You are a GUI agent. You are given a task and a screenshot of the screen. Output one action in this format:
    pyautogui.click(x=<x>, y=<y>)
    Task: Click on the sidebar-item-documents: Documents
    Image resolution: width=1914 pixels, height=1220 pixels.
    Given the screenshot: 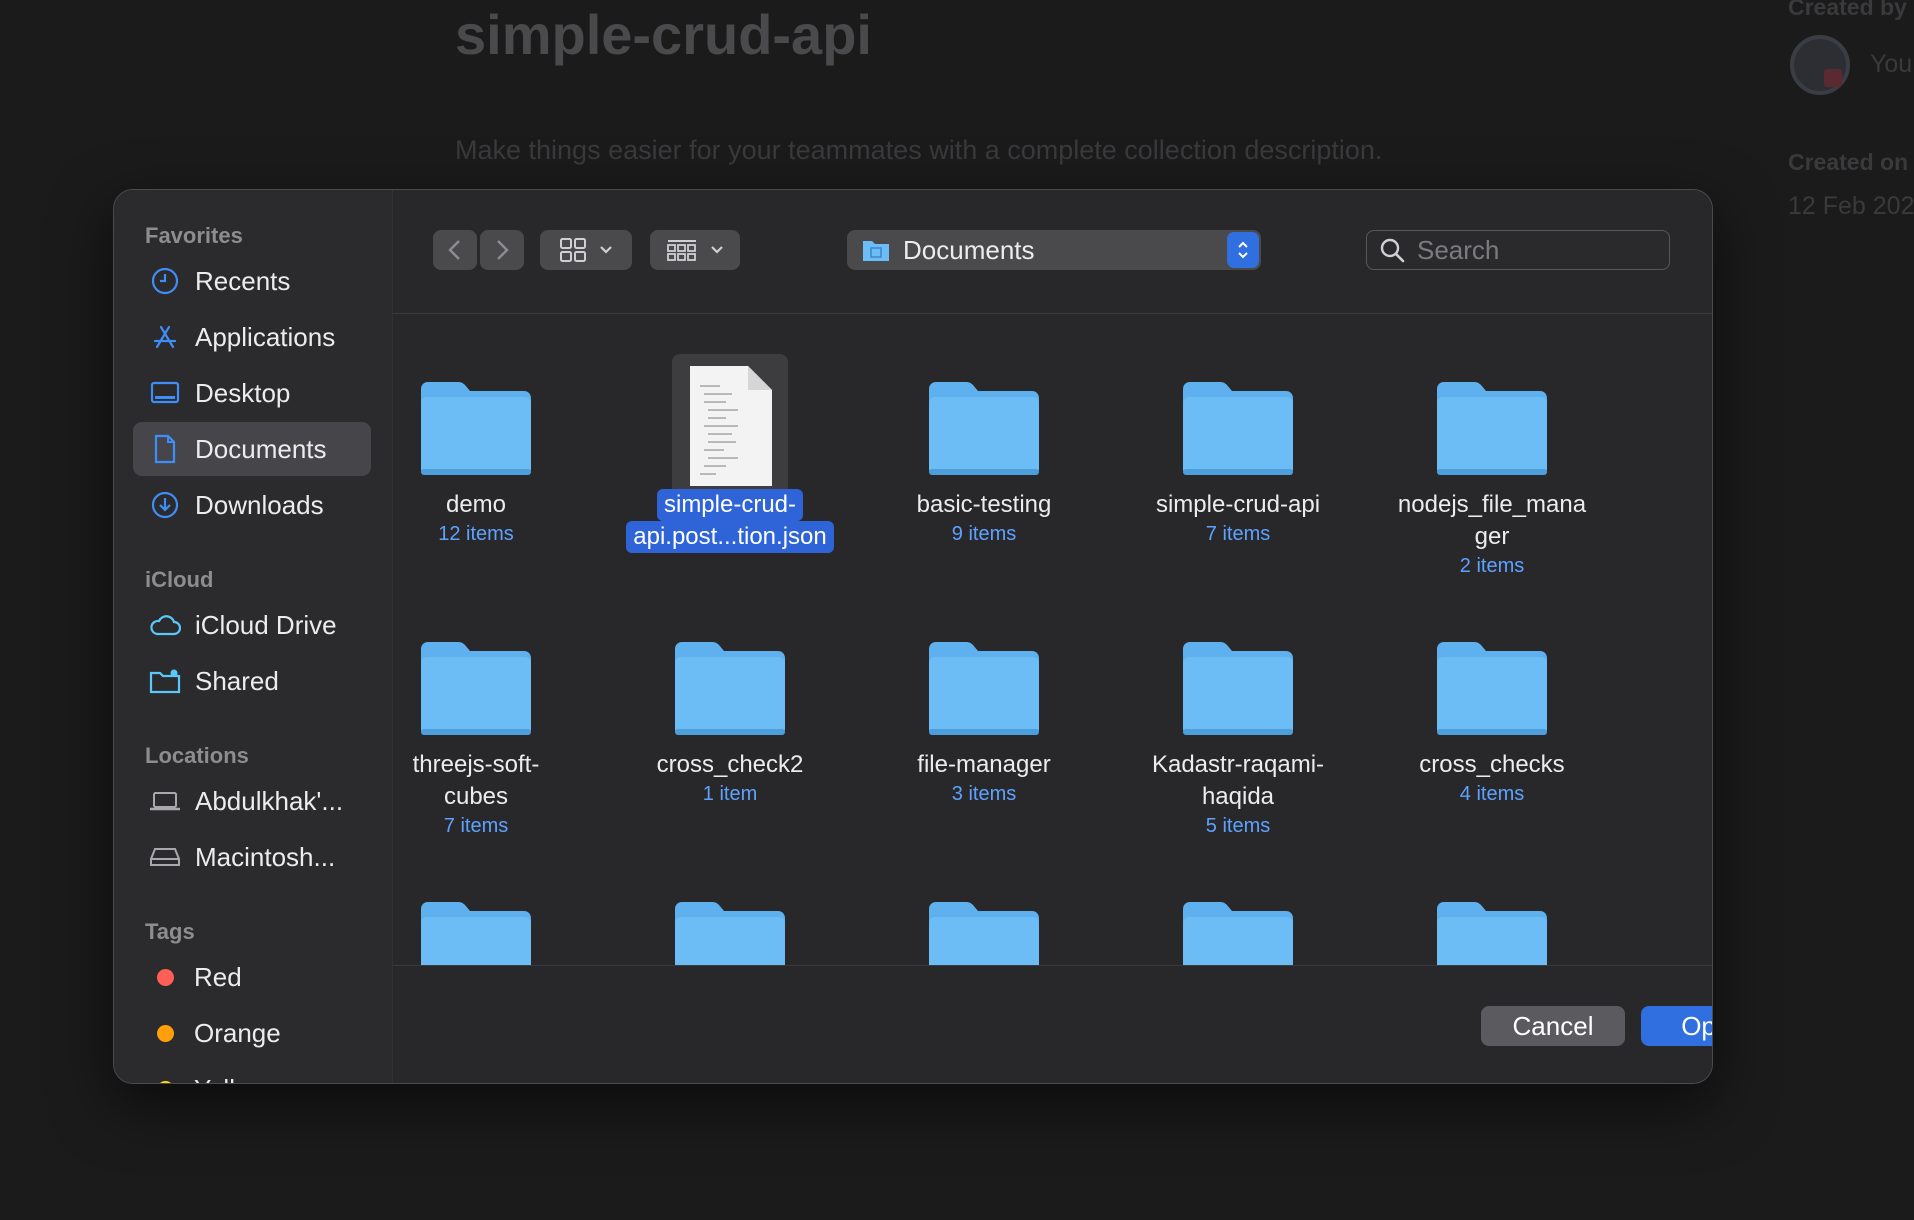 What is the action you would take?
    pyautogui.click(x=252, y=449)
    